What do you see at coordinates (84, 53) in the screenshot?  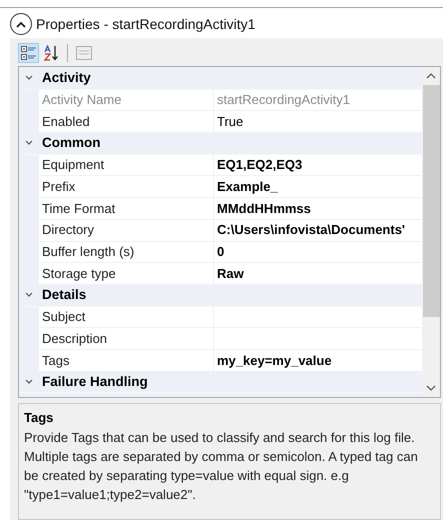 I see `property-pages-icon` at bounding box center [84, 53].